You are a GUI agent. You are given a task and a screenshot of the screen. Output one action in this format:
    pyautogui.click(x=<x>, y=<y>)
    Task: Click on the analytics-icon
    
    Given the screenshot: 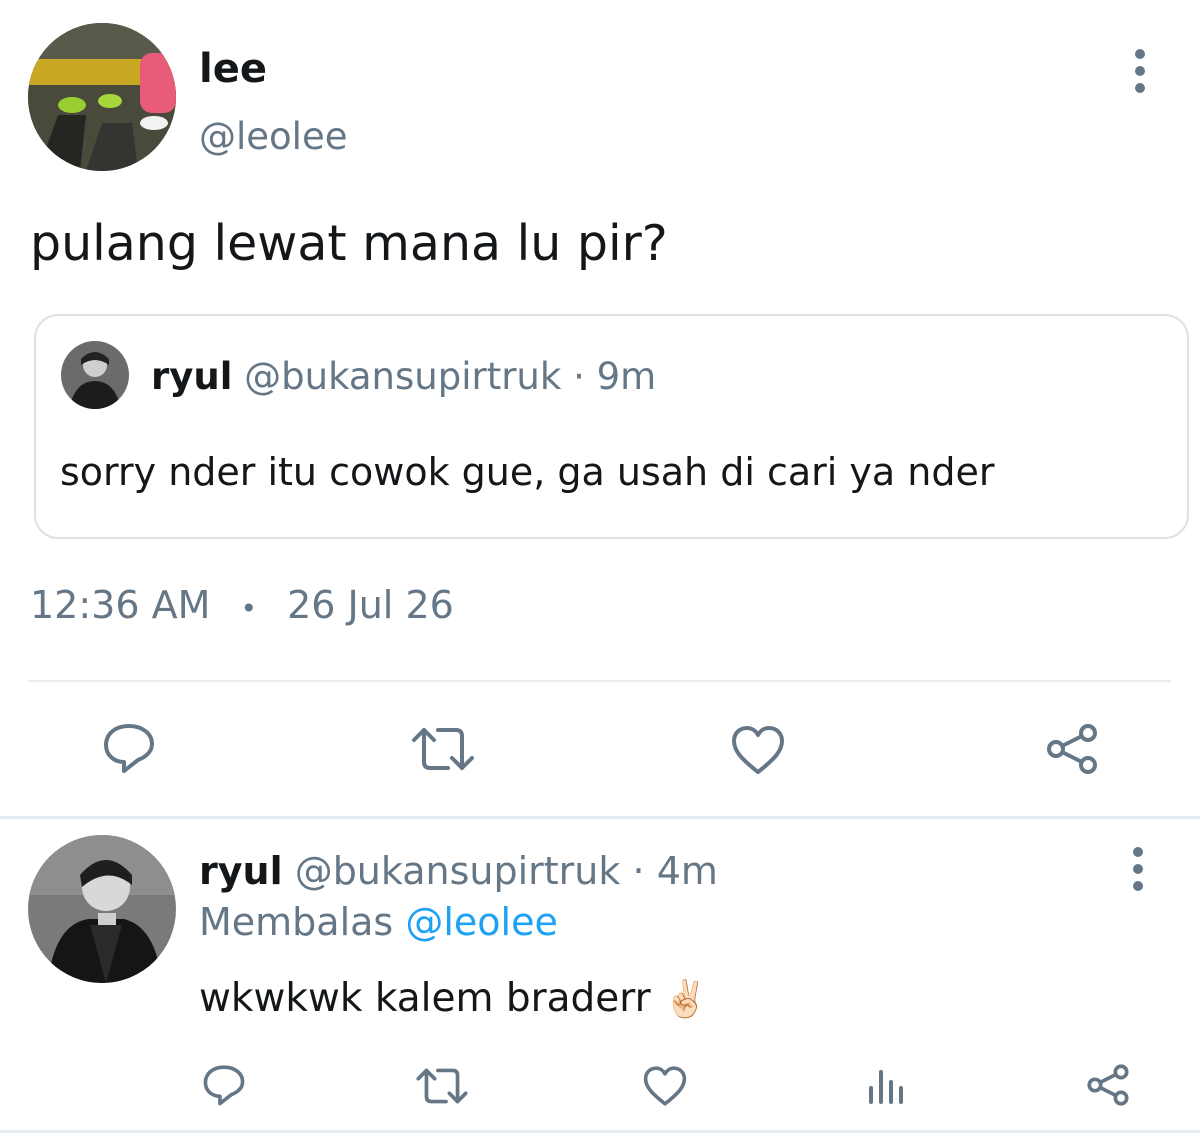 What is the action you would take?
    pyautogui.click(x=886, y=1086)
    